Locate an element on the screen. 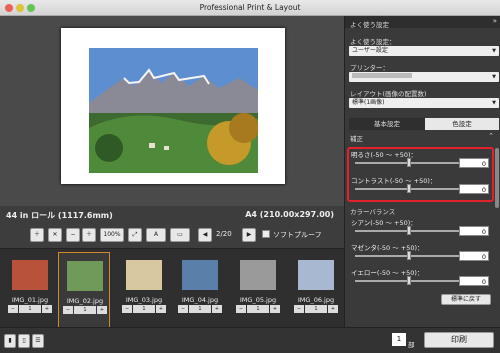  title-bar: Professional Print & Layout is located at coordinates (250, 8).